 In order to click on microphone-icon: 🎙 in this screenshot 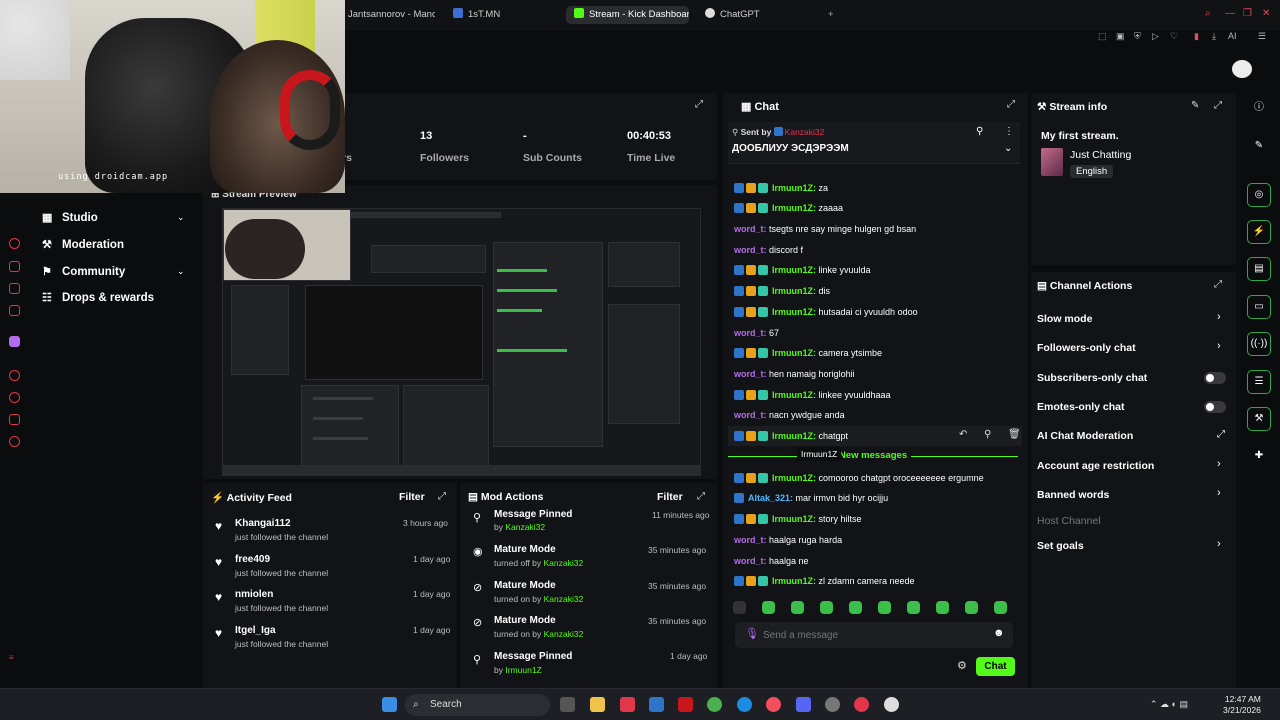, I will do `click(752, 633)`.